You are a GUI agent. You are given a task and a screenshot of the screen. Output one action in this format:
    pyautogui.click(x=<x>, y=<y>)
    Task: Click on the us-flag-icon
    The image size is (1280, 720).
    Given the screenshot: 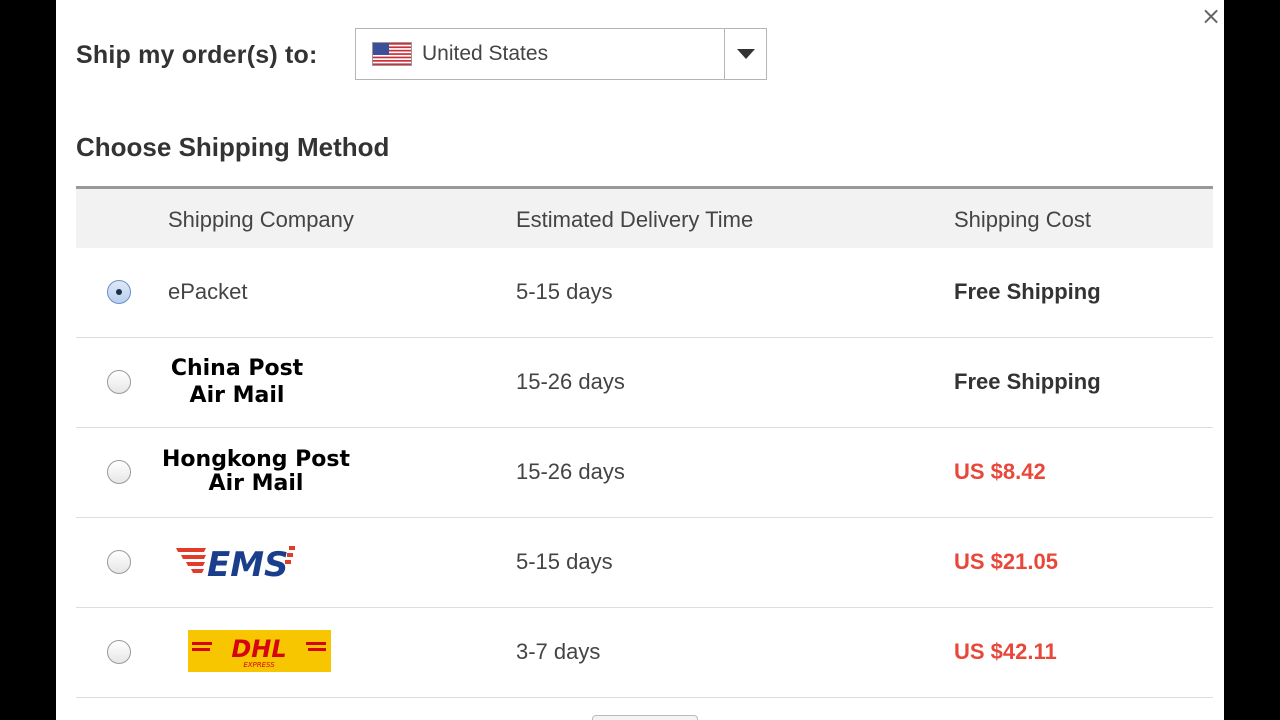 What is the action you would take?
    pyautogui.click(x=392, y=54)
    